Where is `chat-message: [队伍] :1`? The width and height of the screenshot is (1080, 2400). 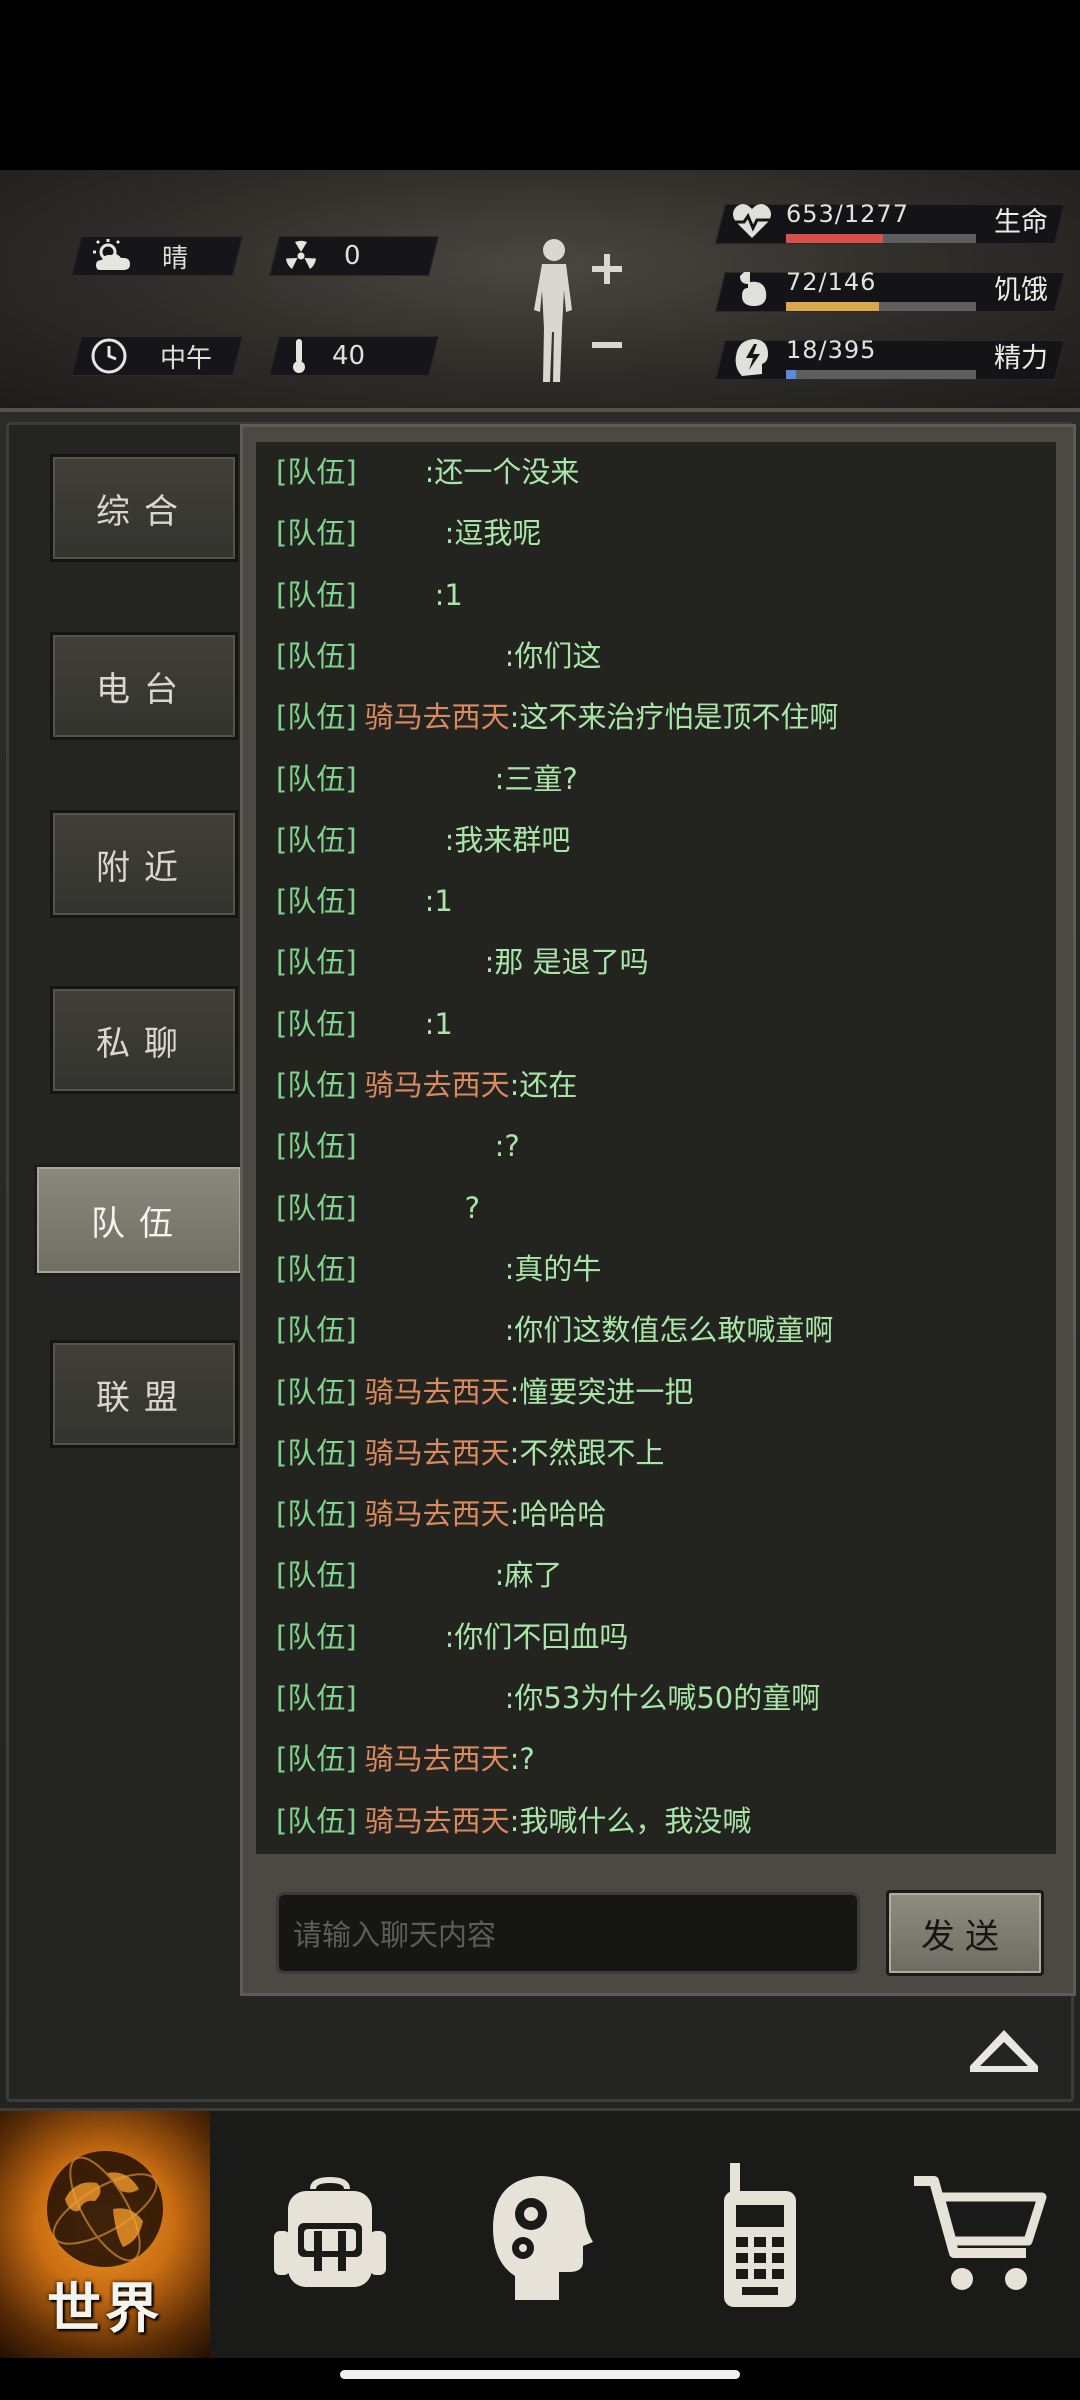
chat-message: [队伍] :1 is located at coordinates (369, 595).